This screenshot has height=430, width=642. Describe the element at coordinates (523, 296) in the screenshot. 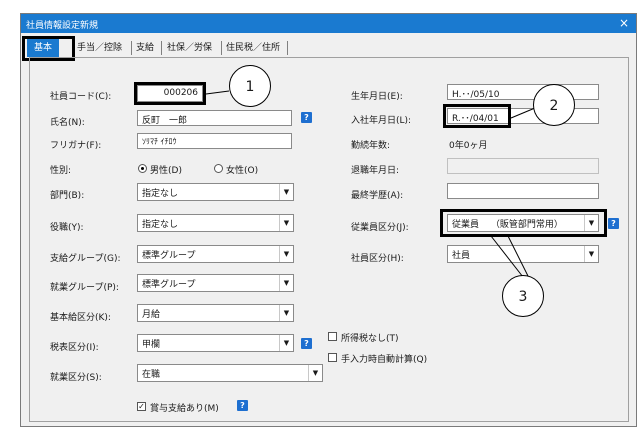

I see `callout-3: 3` at that location.